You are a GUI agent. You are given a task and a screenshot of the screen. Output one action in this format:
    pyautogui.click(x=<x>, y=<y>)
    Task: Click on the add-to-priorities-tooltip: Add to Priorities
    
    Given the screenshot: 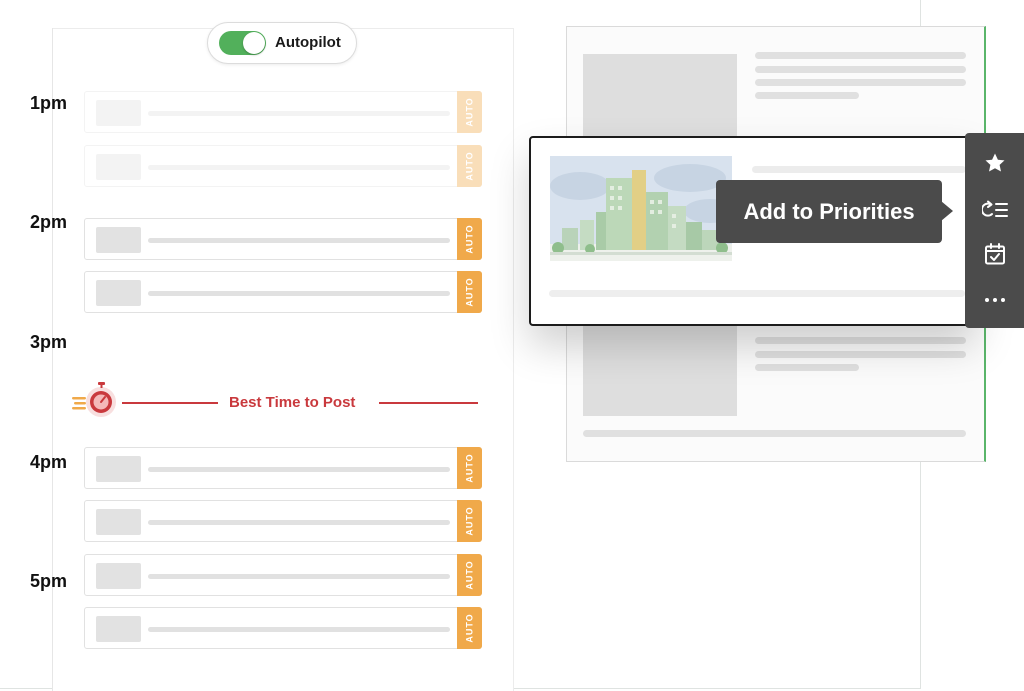 What is the action you would take?
    pyautogui.click(x=829, y=211)
    